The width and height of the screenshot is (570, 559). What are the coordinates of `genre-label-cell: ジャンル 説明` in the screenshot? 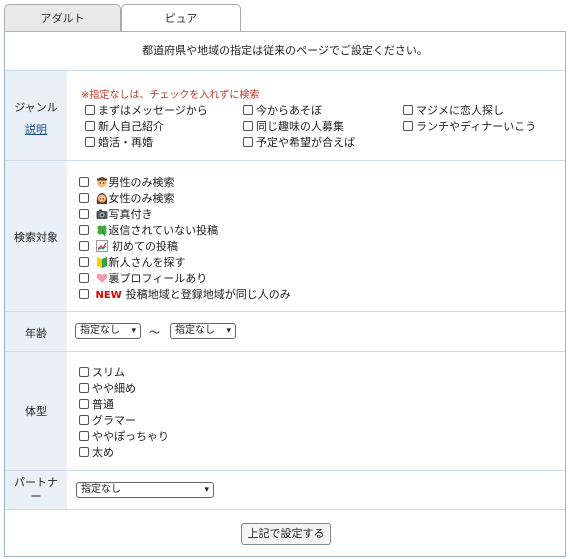 It's located at (36, 115).